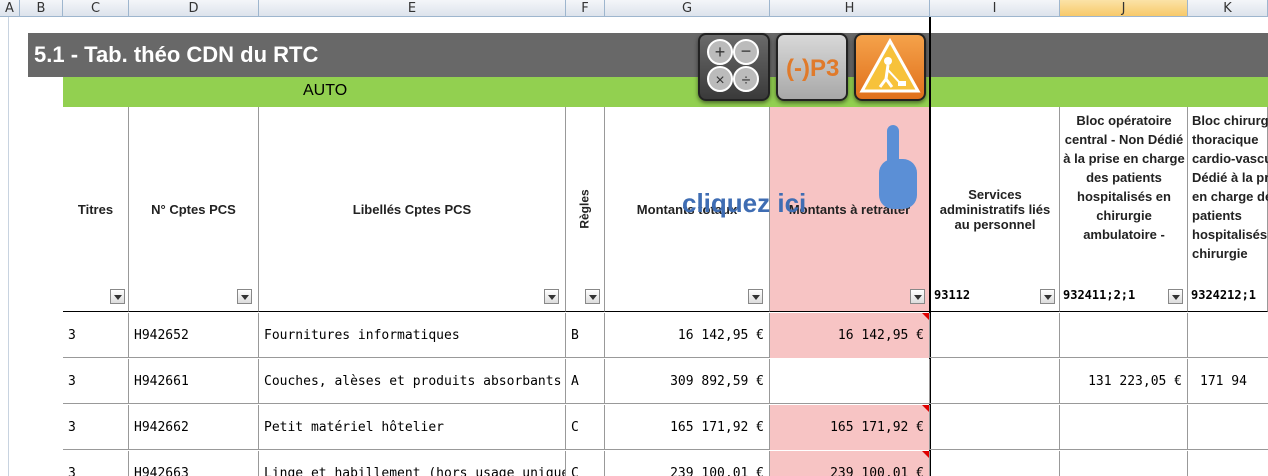  What do you see at coordinates (880, 335) in the screenshot?
I see `cell-retraiter-value: 16 142,95 €` at bounding box center [880, 335].